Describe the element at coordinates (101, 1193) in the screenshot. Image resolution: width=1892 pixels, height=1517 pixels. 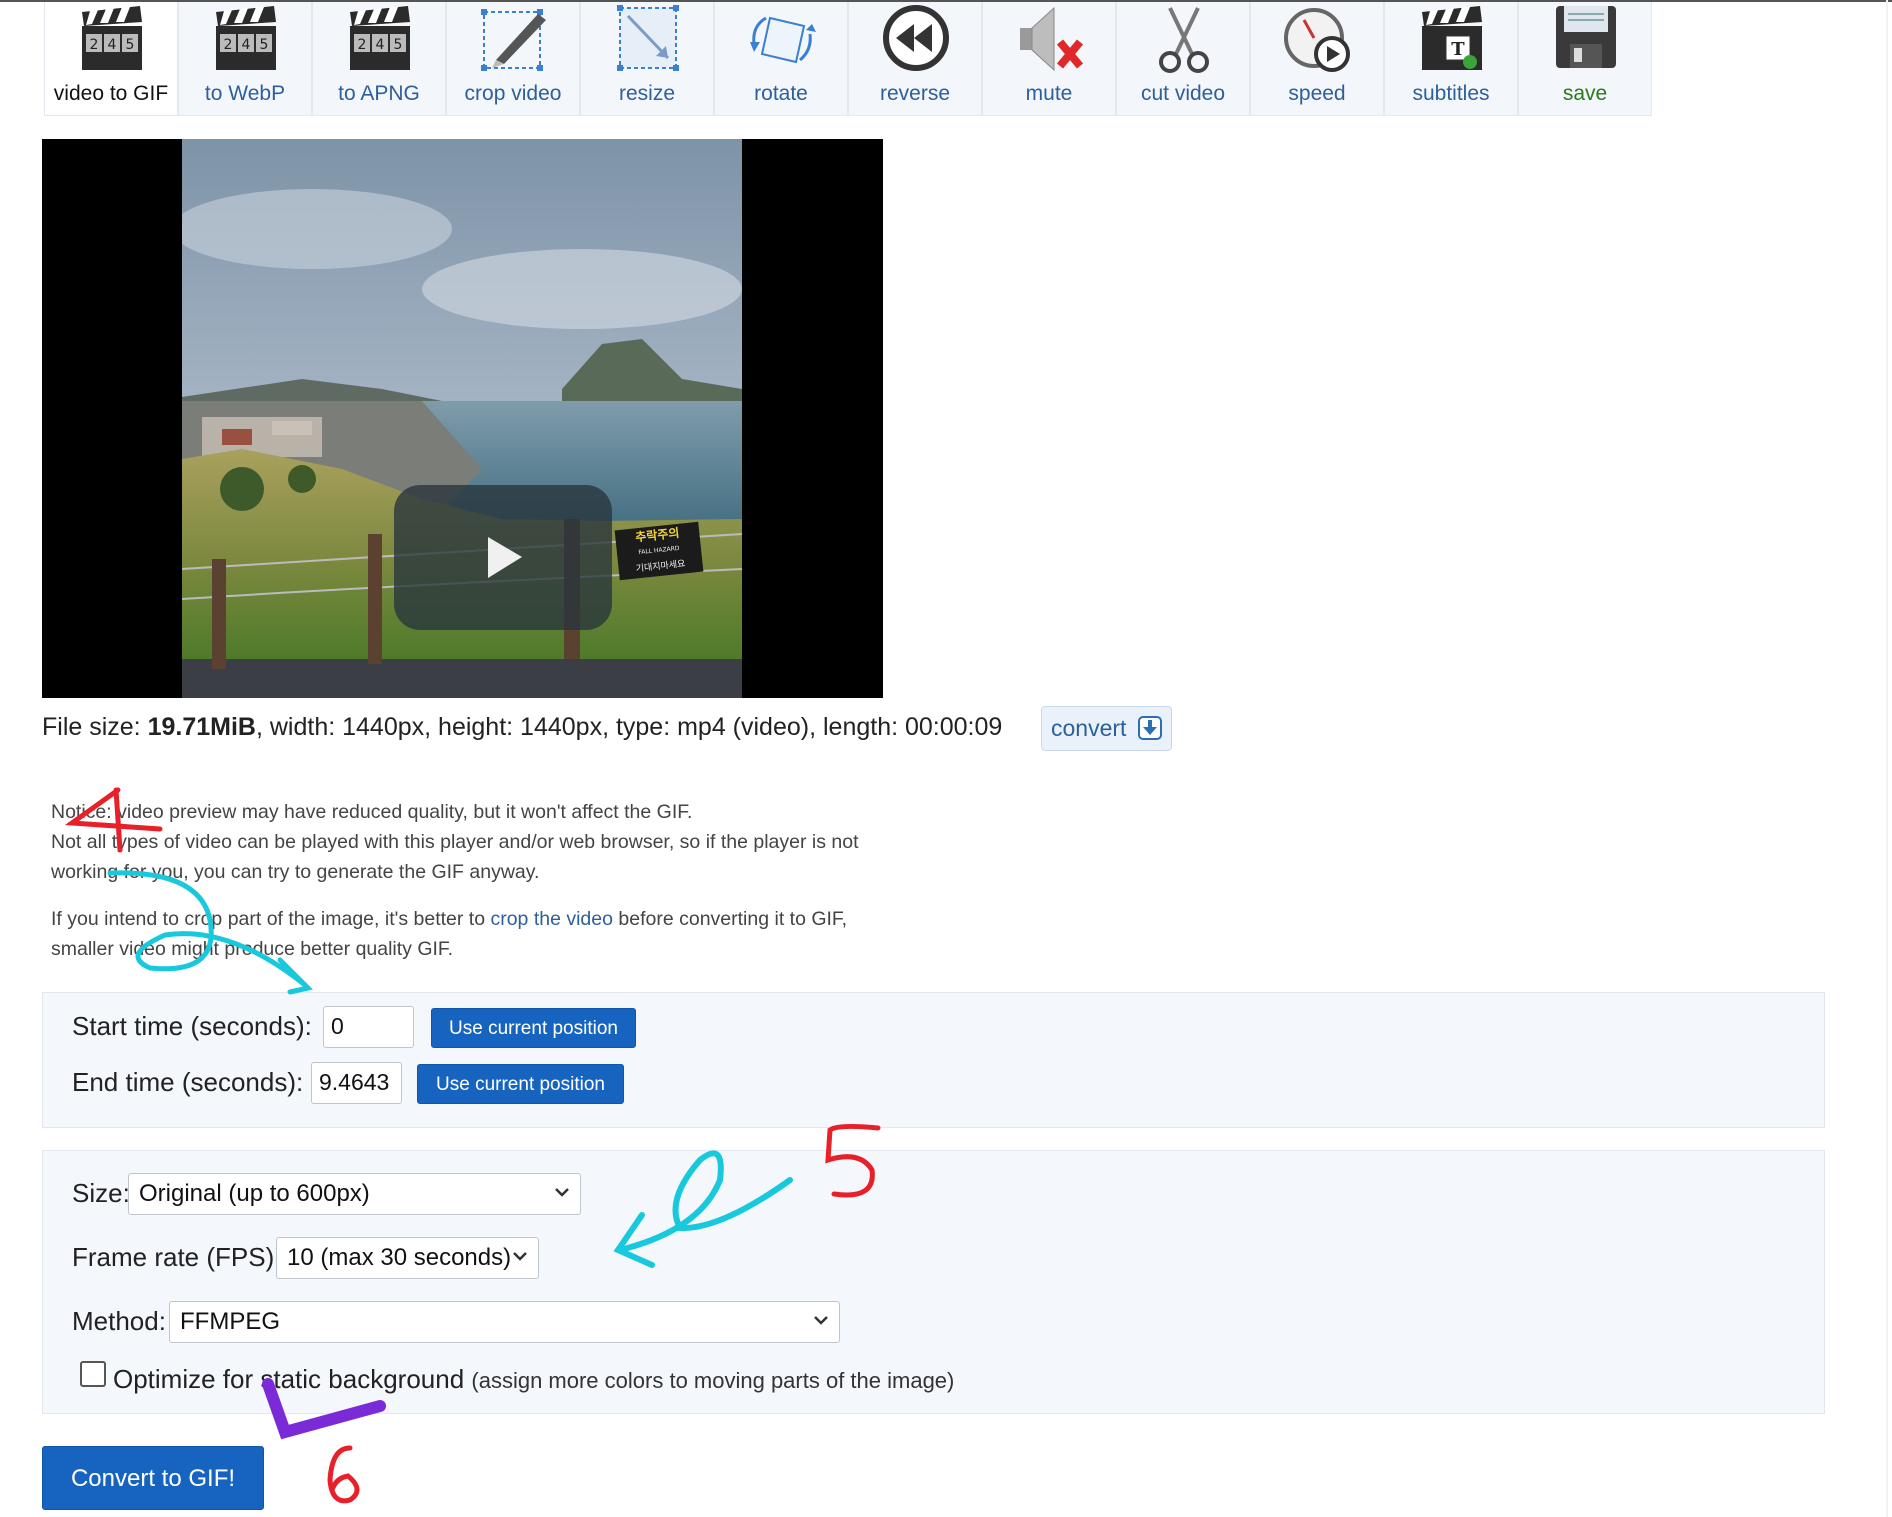
I see `size-label: Size:` at that location.